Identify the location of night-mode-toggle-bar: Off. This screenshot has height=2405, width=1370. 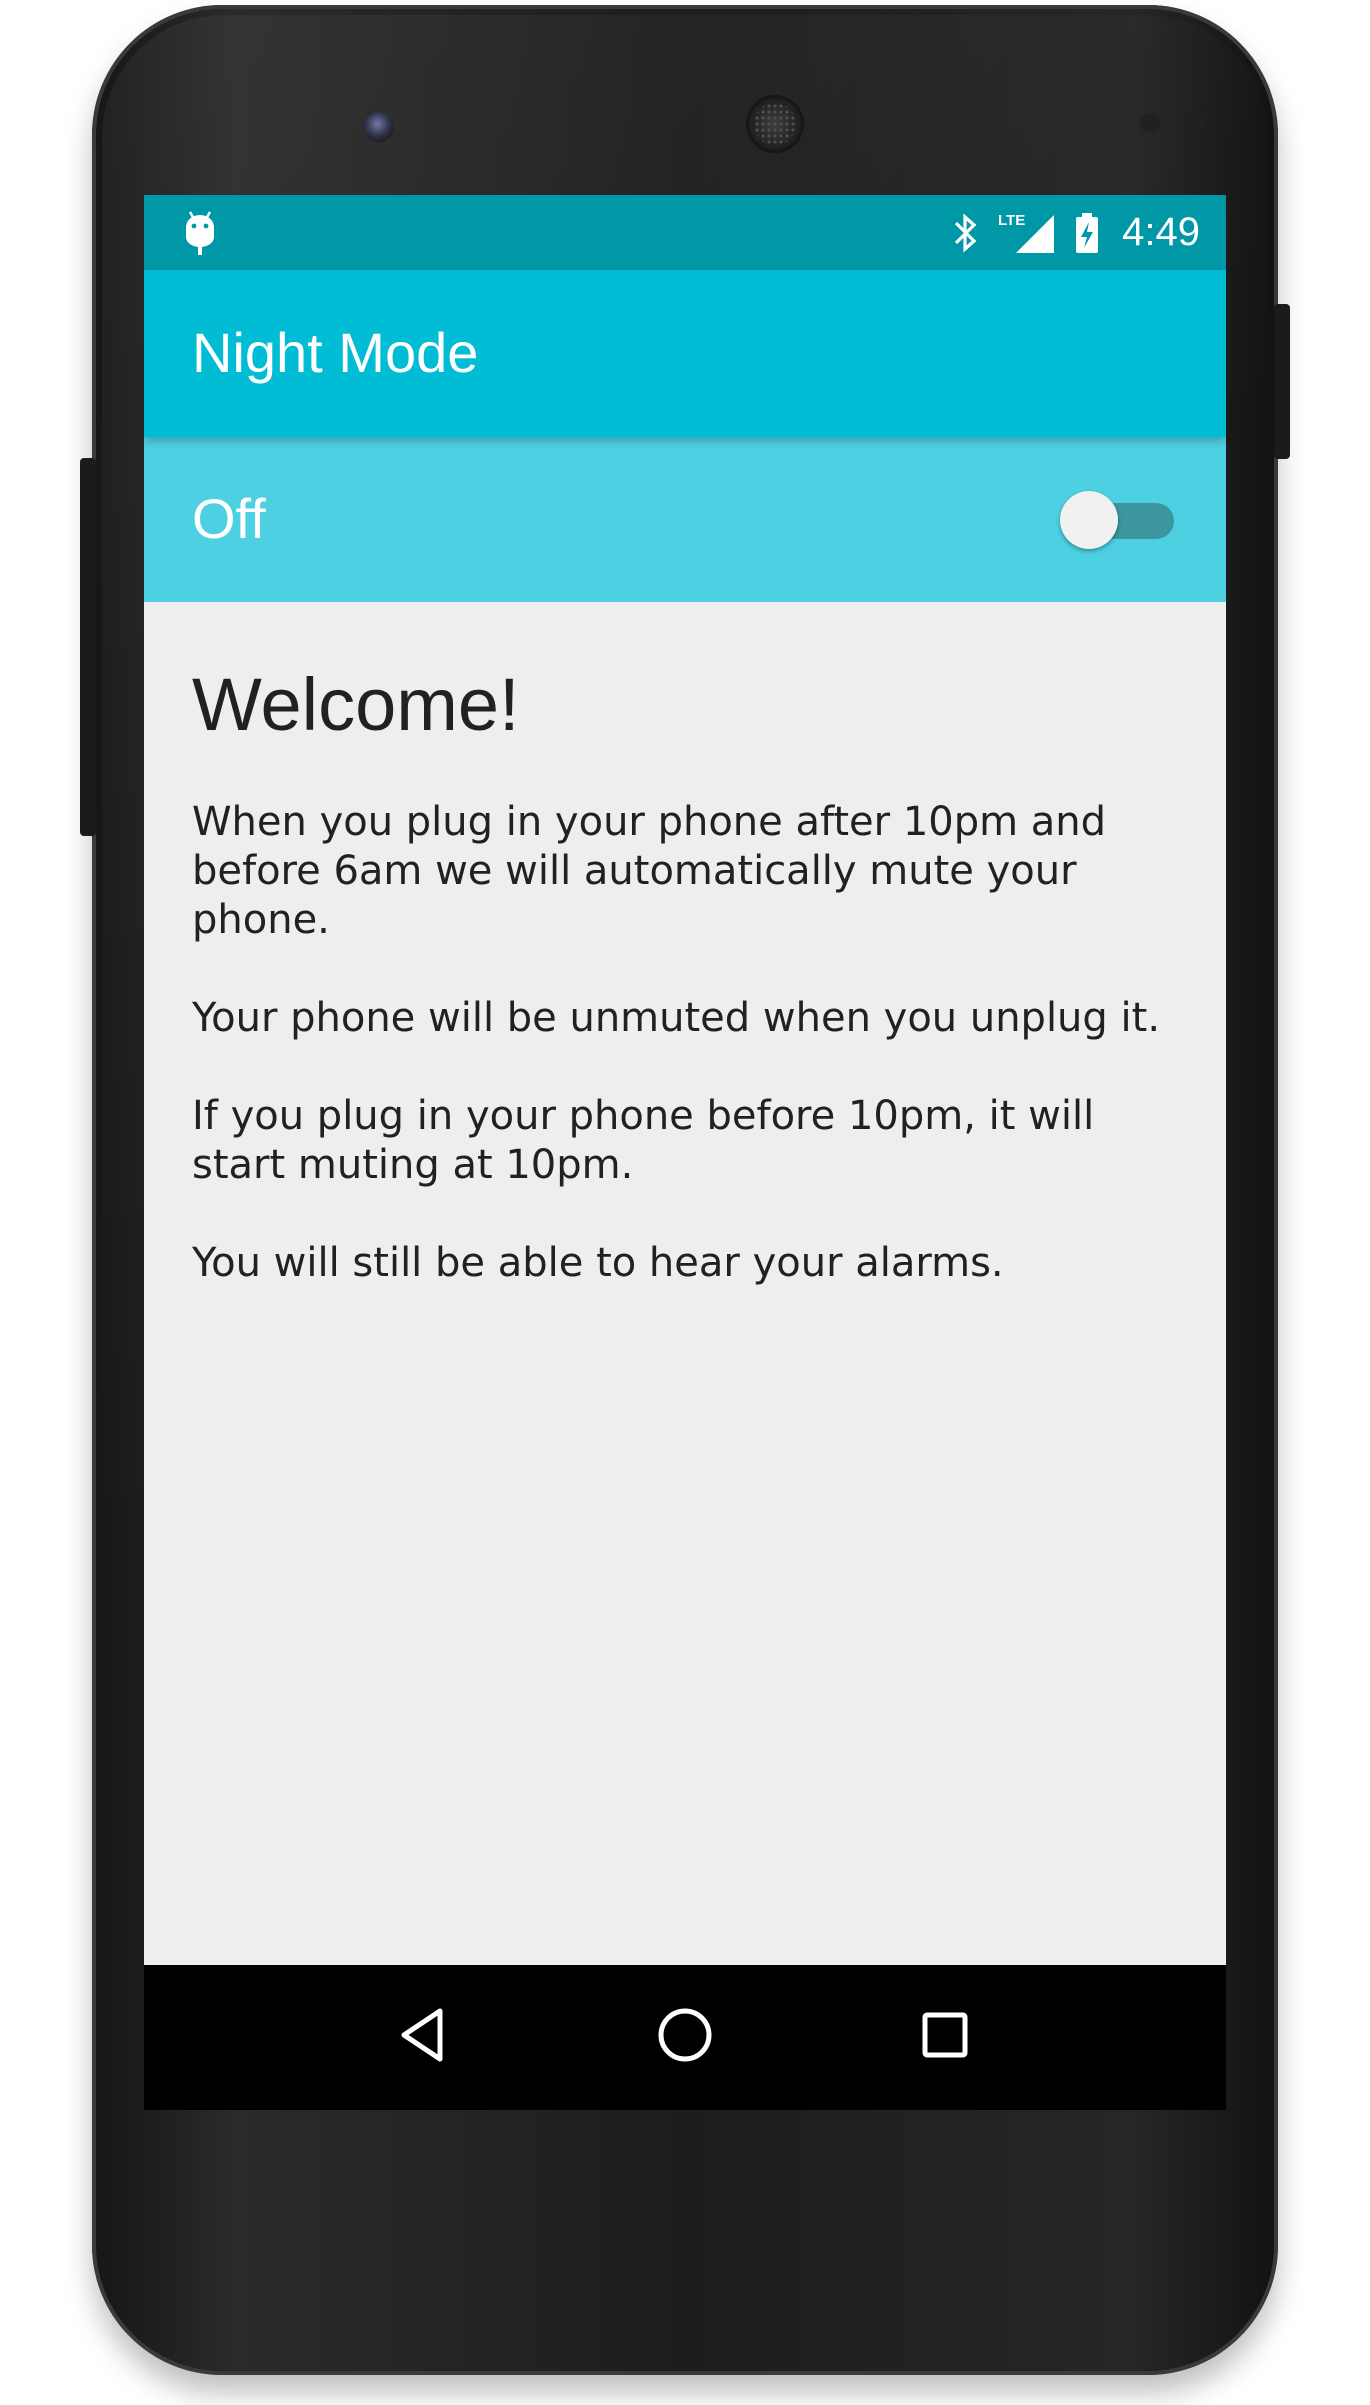
(685, 519).